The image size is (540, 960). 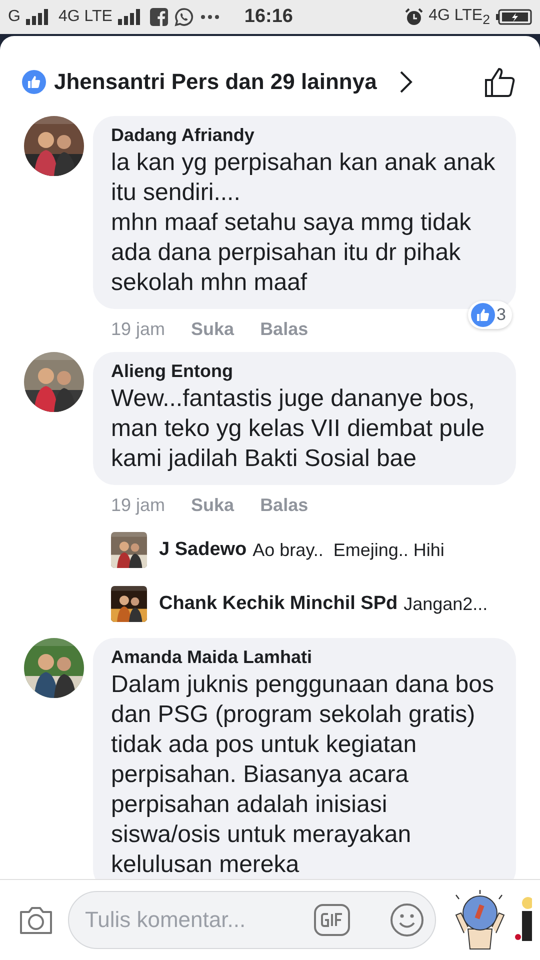 What do you see at coordinates (215, 82) in the screenshot?
I see `reactions-summary: Jhensantri Pers dan 29 lainnya` at bounding box center [215, 82].